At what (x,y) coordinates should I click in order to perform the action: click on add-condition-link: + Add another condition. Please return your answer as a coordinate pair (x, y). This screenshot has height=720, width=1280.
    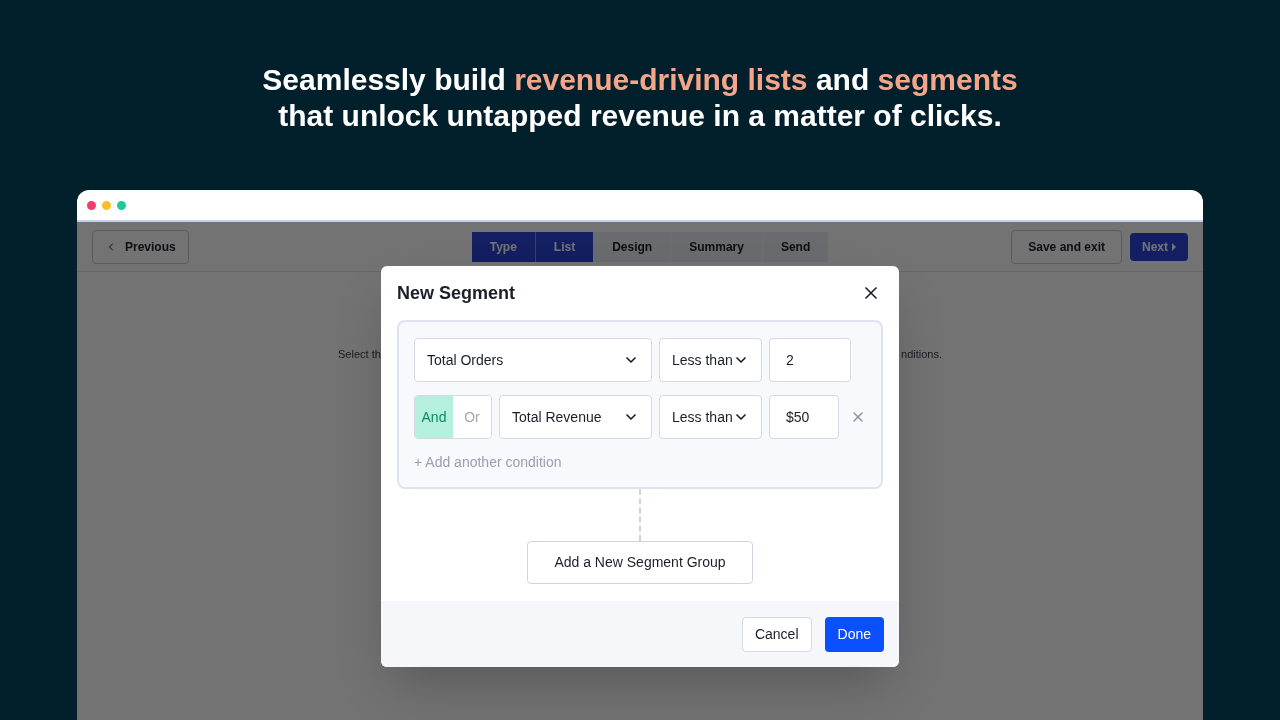
    Looking at the image, I should click on (488, 462).